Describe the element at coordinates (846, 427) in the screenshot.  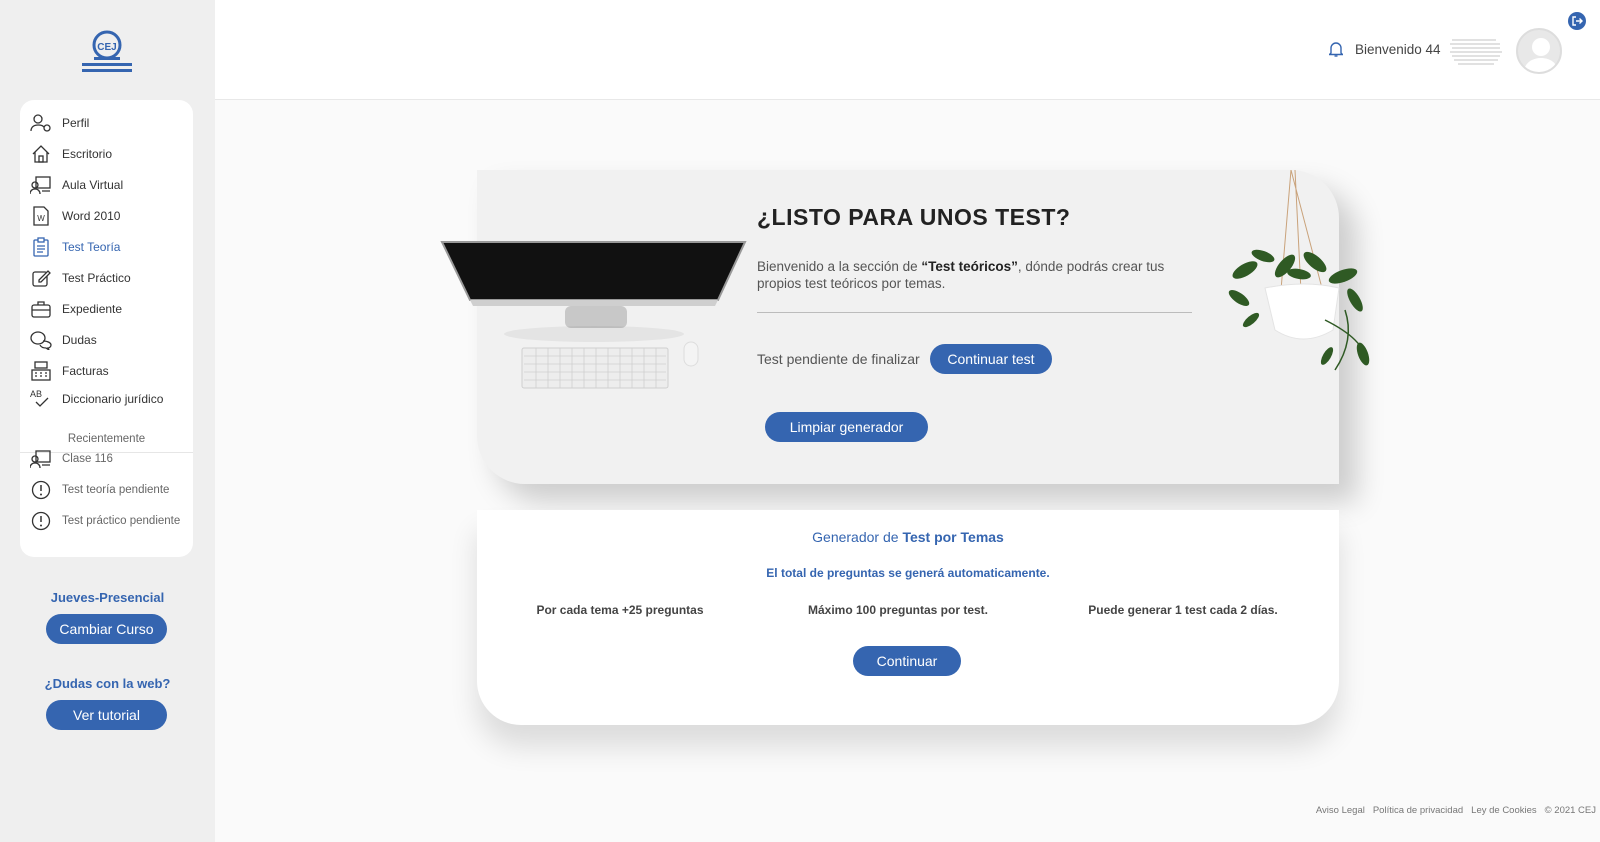
I see `clear-generator-button: Limpiar generador` at that location.